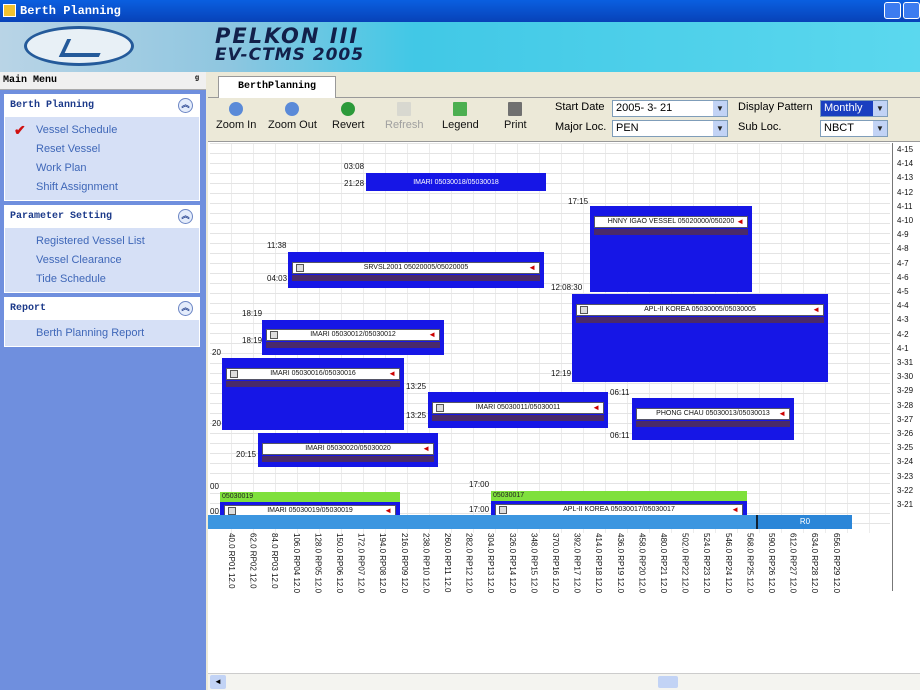 The height and width of the screenshot is (690, 920). I want to click on menu-item-shift-assignment: Shift Assignment, so click(102, 187).